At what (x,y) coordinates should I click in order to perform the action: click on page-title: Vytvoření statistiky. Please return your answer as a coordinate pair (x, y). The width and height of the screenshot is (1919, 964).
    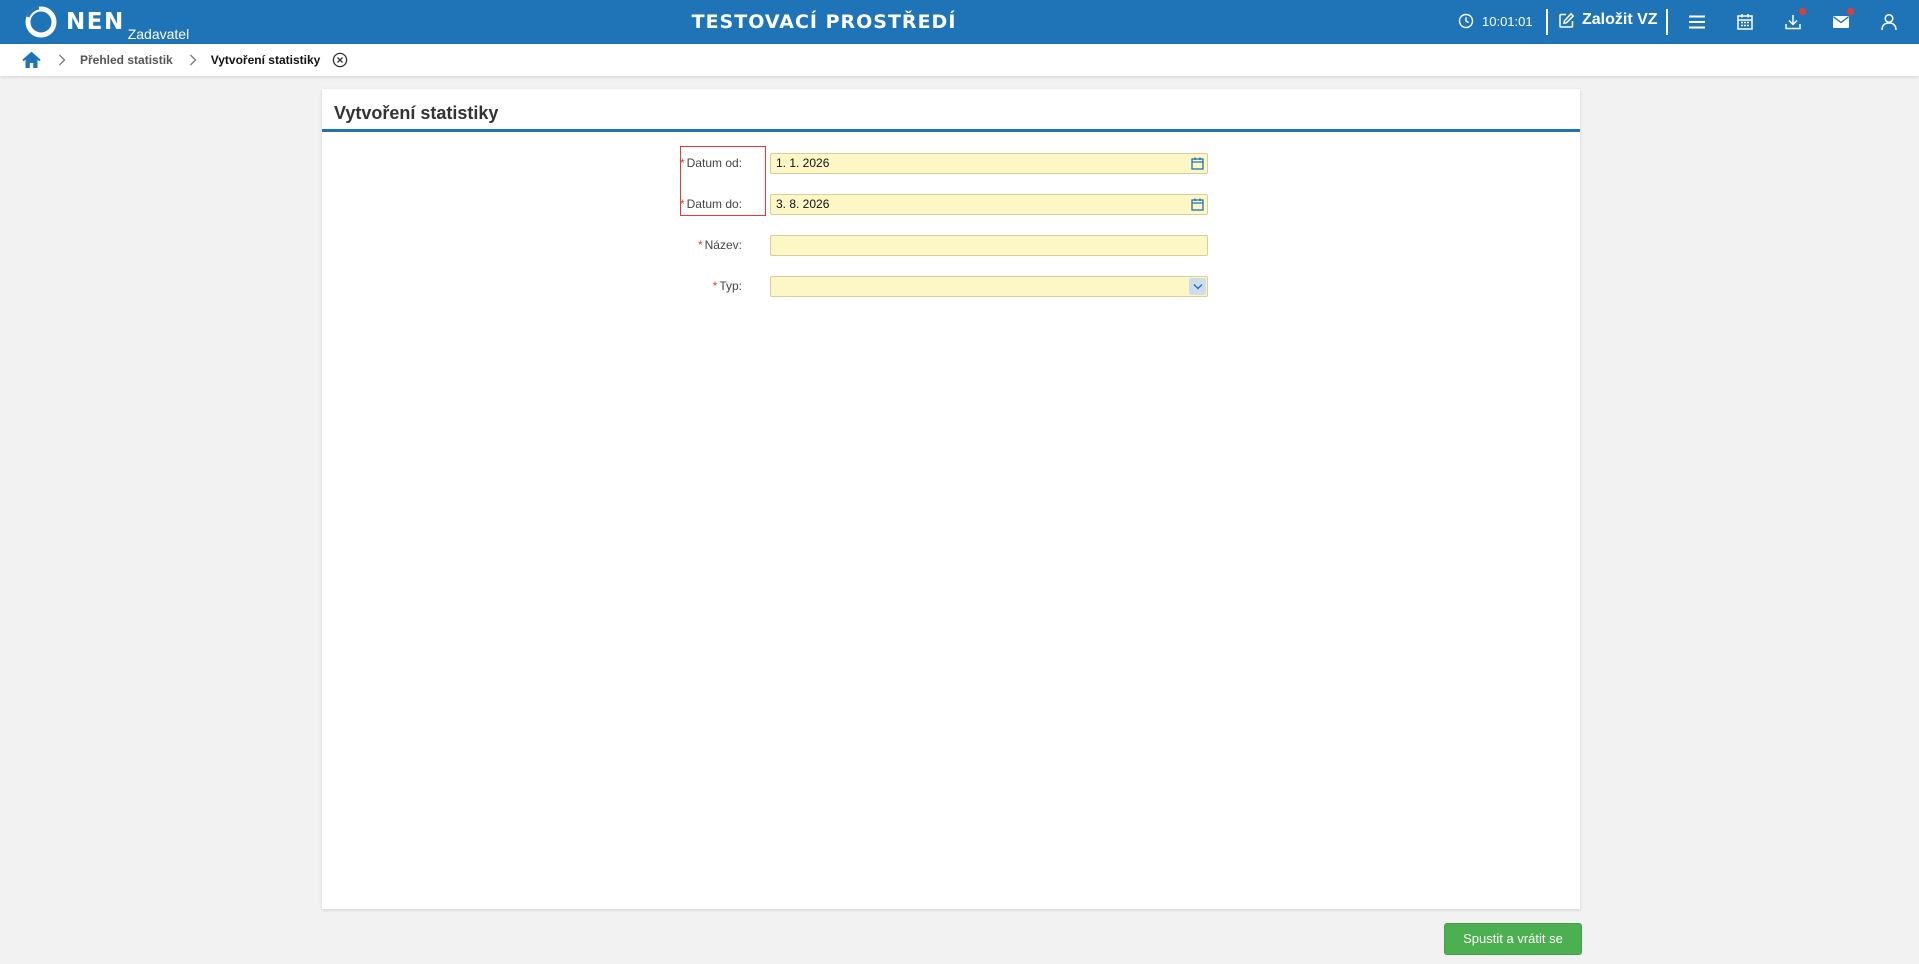
    Looking at the image, I should click on (951, 110).